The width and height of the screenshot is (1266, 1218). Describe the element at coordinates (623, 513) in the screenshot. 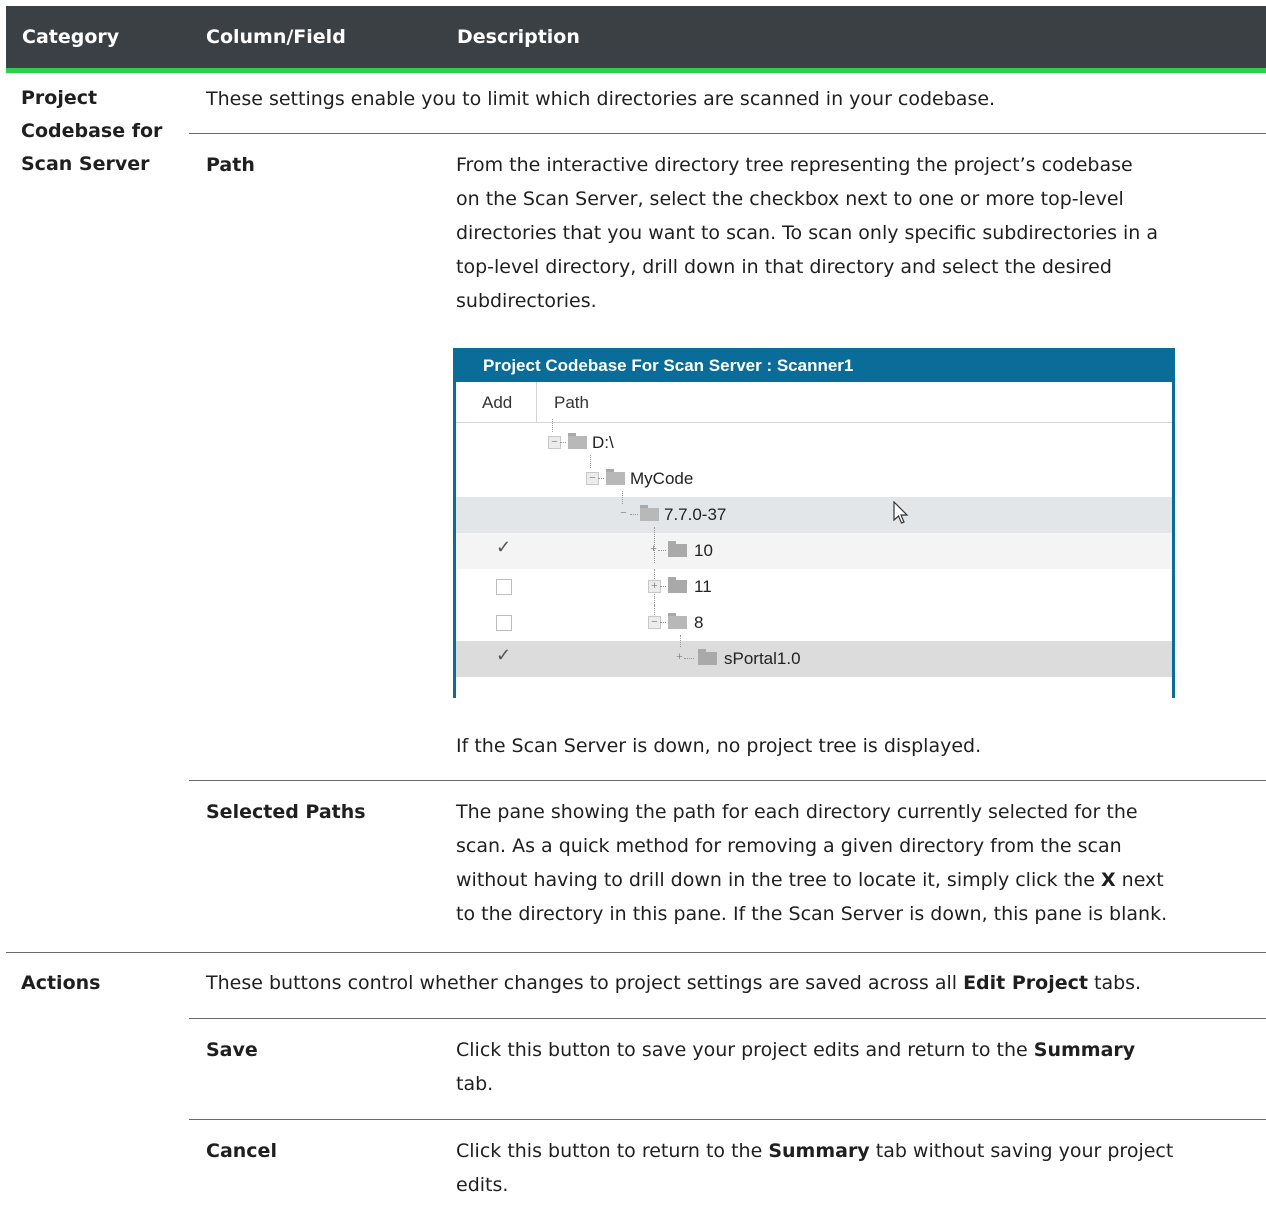

I see `collapse-icon: −` at that location.